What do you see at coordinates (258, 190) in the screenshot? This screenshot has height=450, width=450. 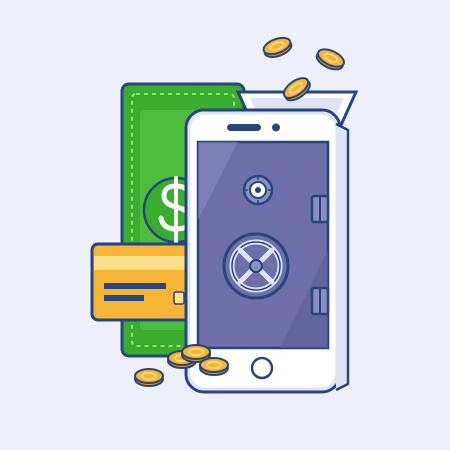 I see `combination-dial-icon` at bounding box center [258, 190].